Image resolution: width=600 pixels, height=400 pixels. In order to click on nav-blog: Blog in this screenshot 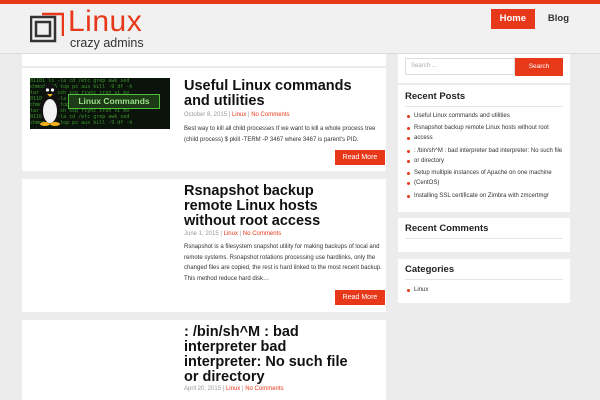, I will do `click(558, 19)`.